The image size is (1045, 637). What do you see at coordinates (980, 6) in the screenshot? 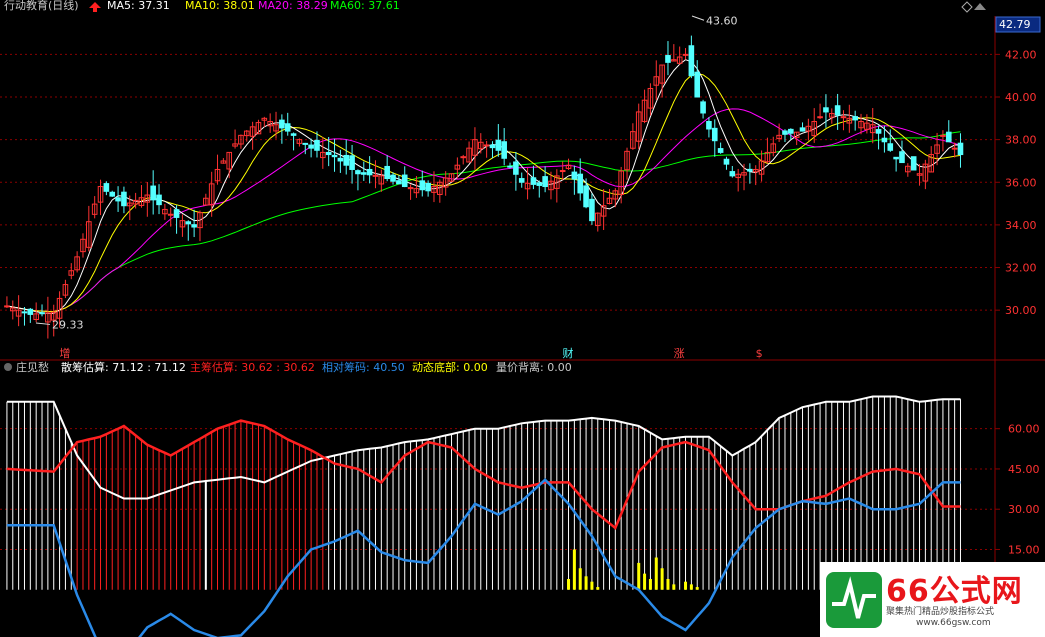
I see `triangle-up-icon` at bounding box center [980, 6].